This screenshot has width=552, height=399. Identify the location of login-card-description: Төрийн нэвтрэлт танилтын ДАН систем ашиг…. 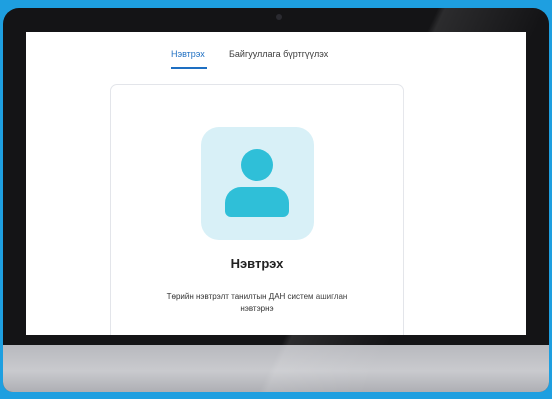
(257, 302).